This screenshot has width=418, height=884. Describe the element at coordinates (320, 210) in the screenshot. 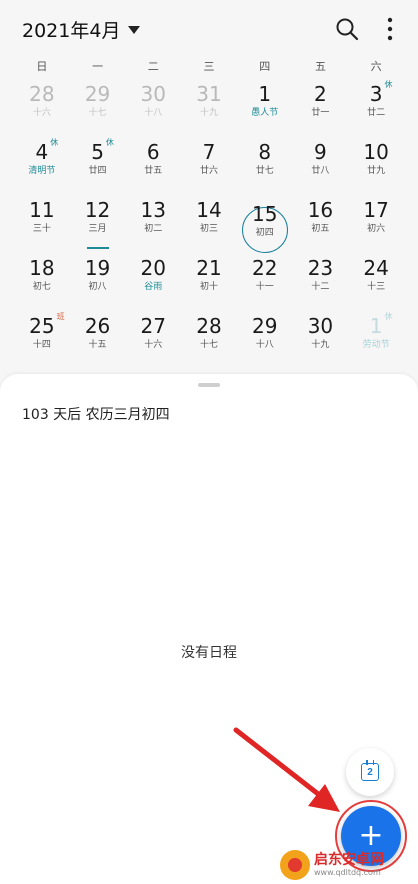

I see `day-number: 16` at that location.